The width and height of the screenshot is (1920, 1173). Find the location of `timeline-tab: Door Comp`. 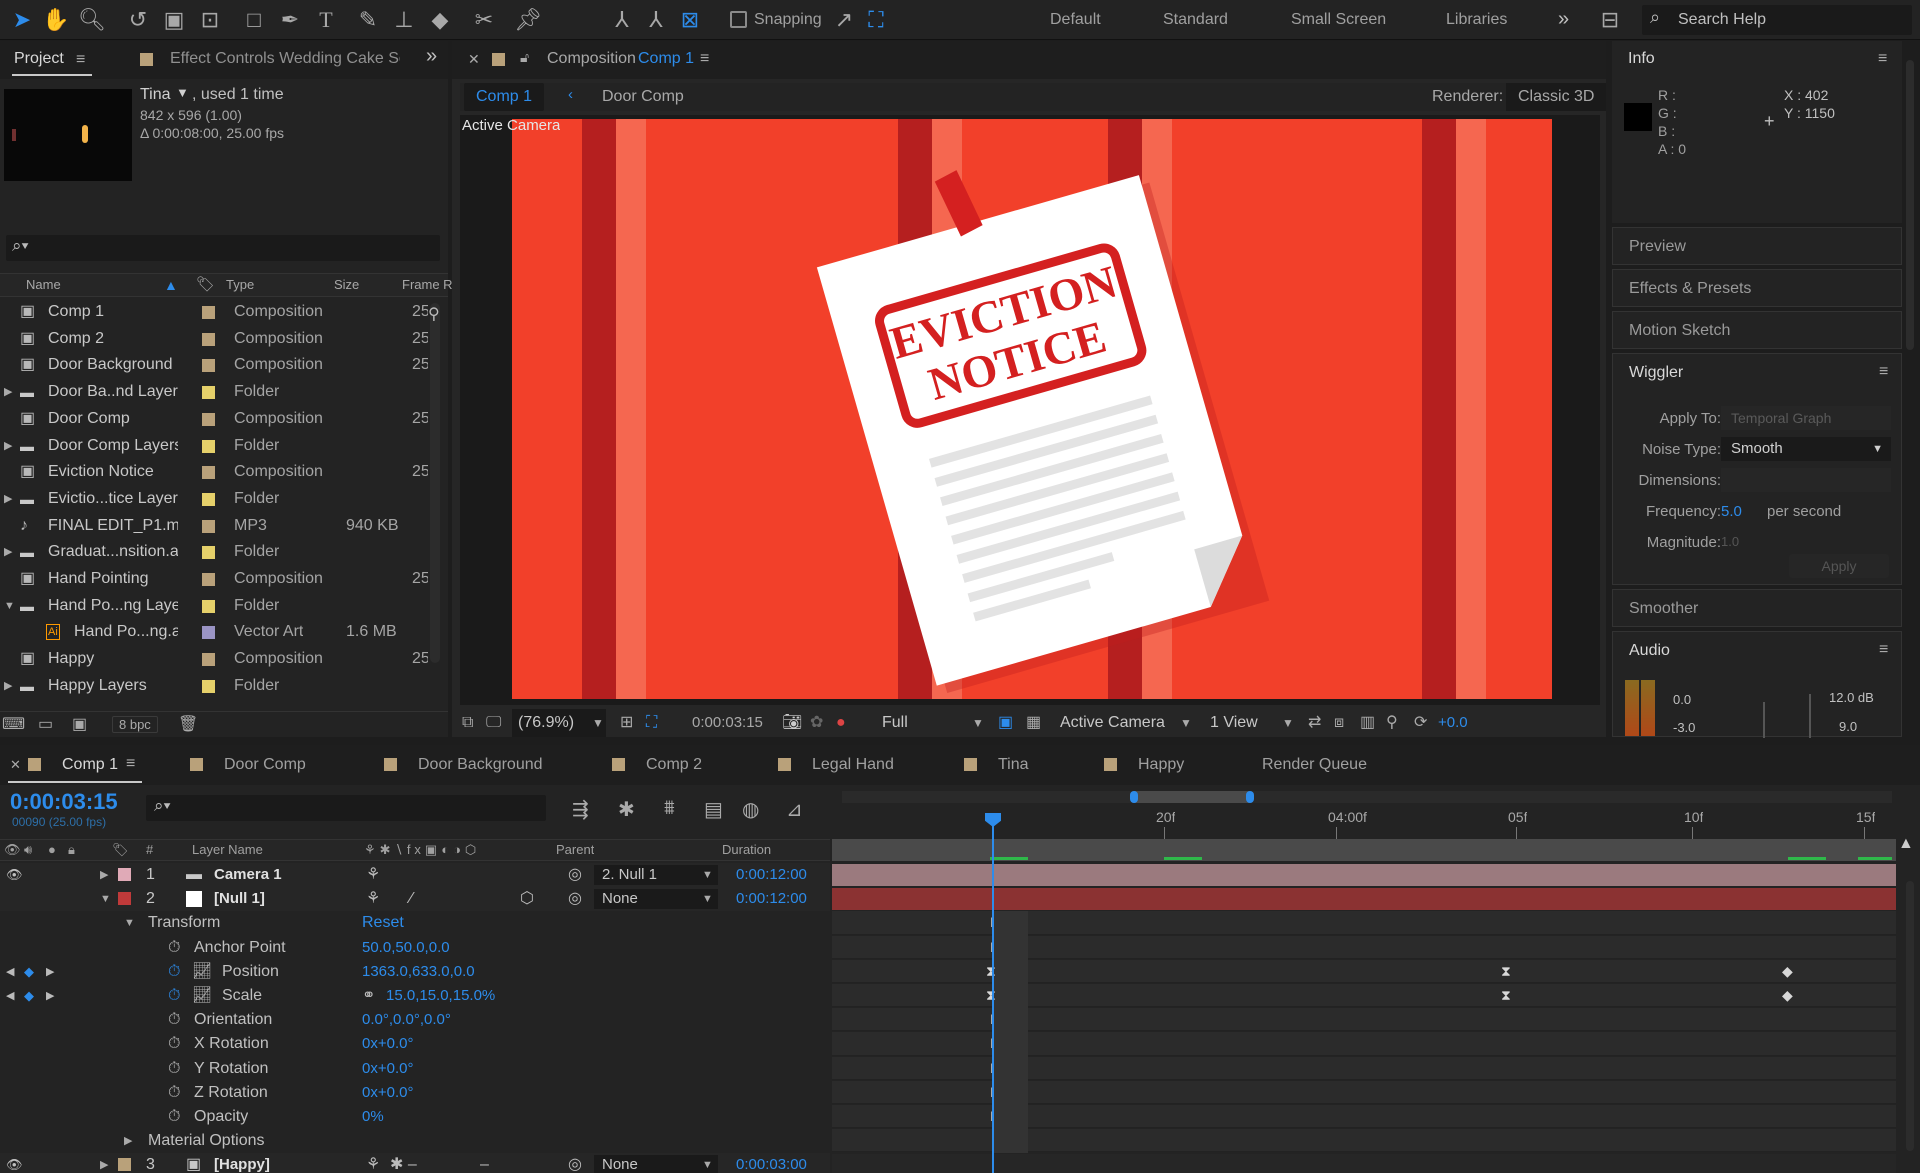

timeline-tab: Door Comp is located at coordinates (265, 765).